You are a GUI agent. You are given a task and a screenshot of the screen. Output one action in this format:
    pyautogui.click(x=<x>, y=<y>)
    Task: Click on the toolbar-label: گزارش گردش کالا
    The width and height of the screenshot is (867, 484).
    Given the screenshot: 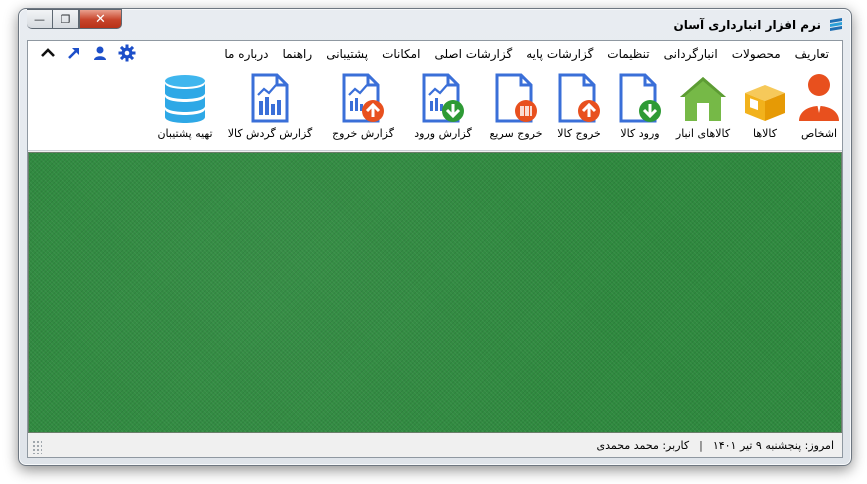 What is the action you would take?
    pyautogui.click(x=270, y=133)
    